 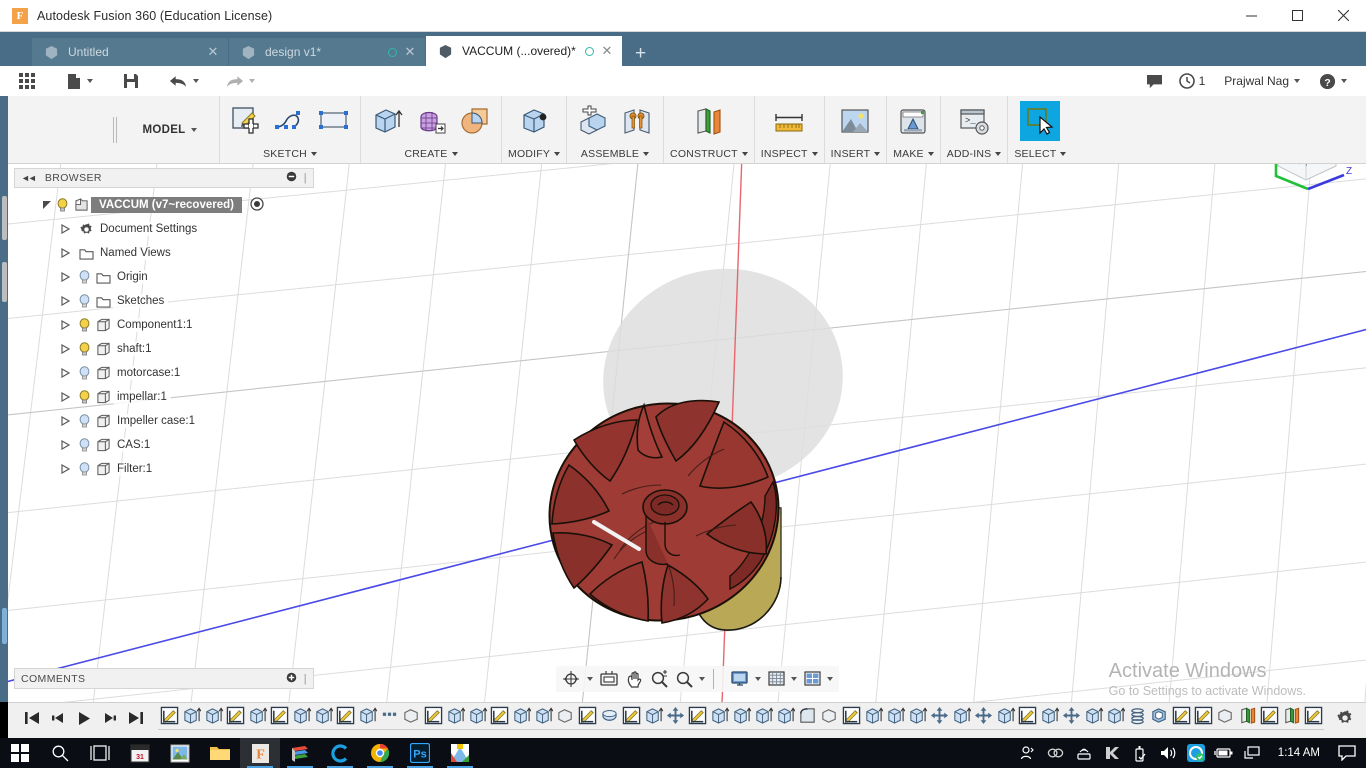 I want to click on help-button: ?, so click(x=1333, y=81).